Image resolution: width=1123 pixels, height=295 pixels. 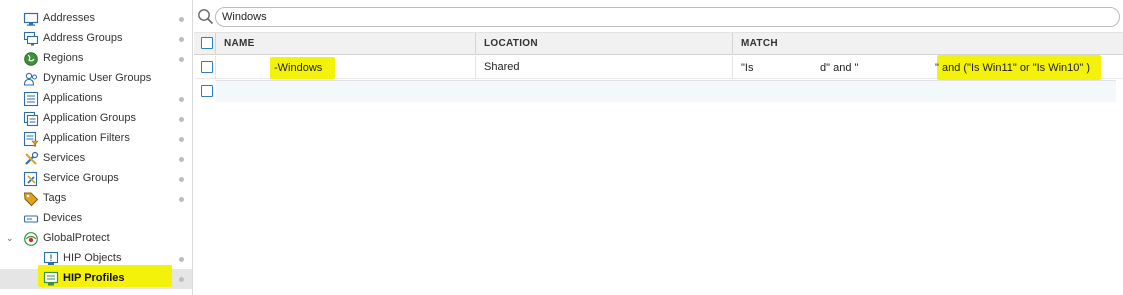 What do you see at coordinates (92, 258) in the screenshot?
I see `sidebar-item-label: HIP Objects` at bounding box center [92, 258].